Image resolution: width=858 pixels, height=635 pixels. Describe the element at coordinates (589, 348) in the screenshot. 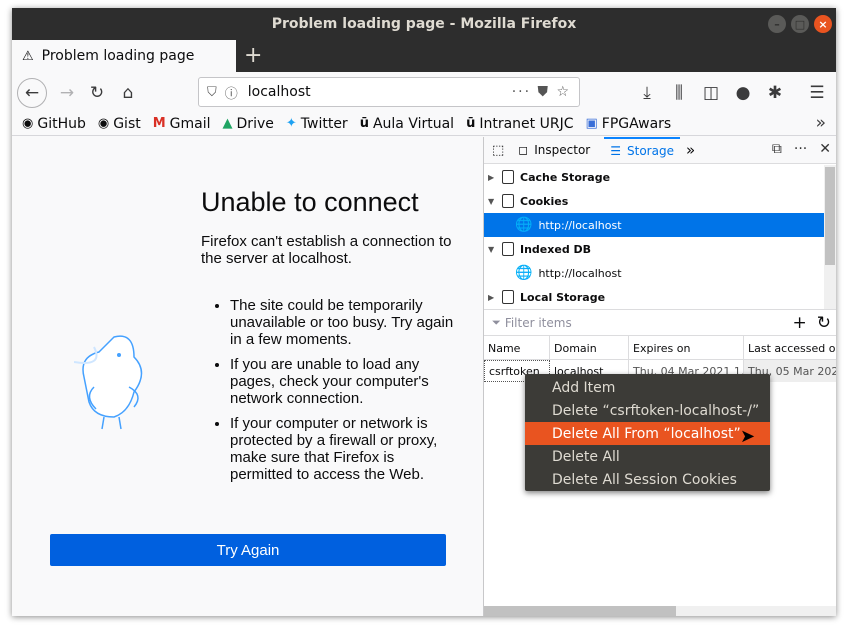

I see `column-domain: Domain` at that location.